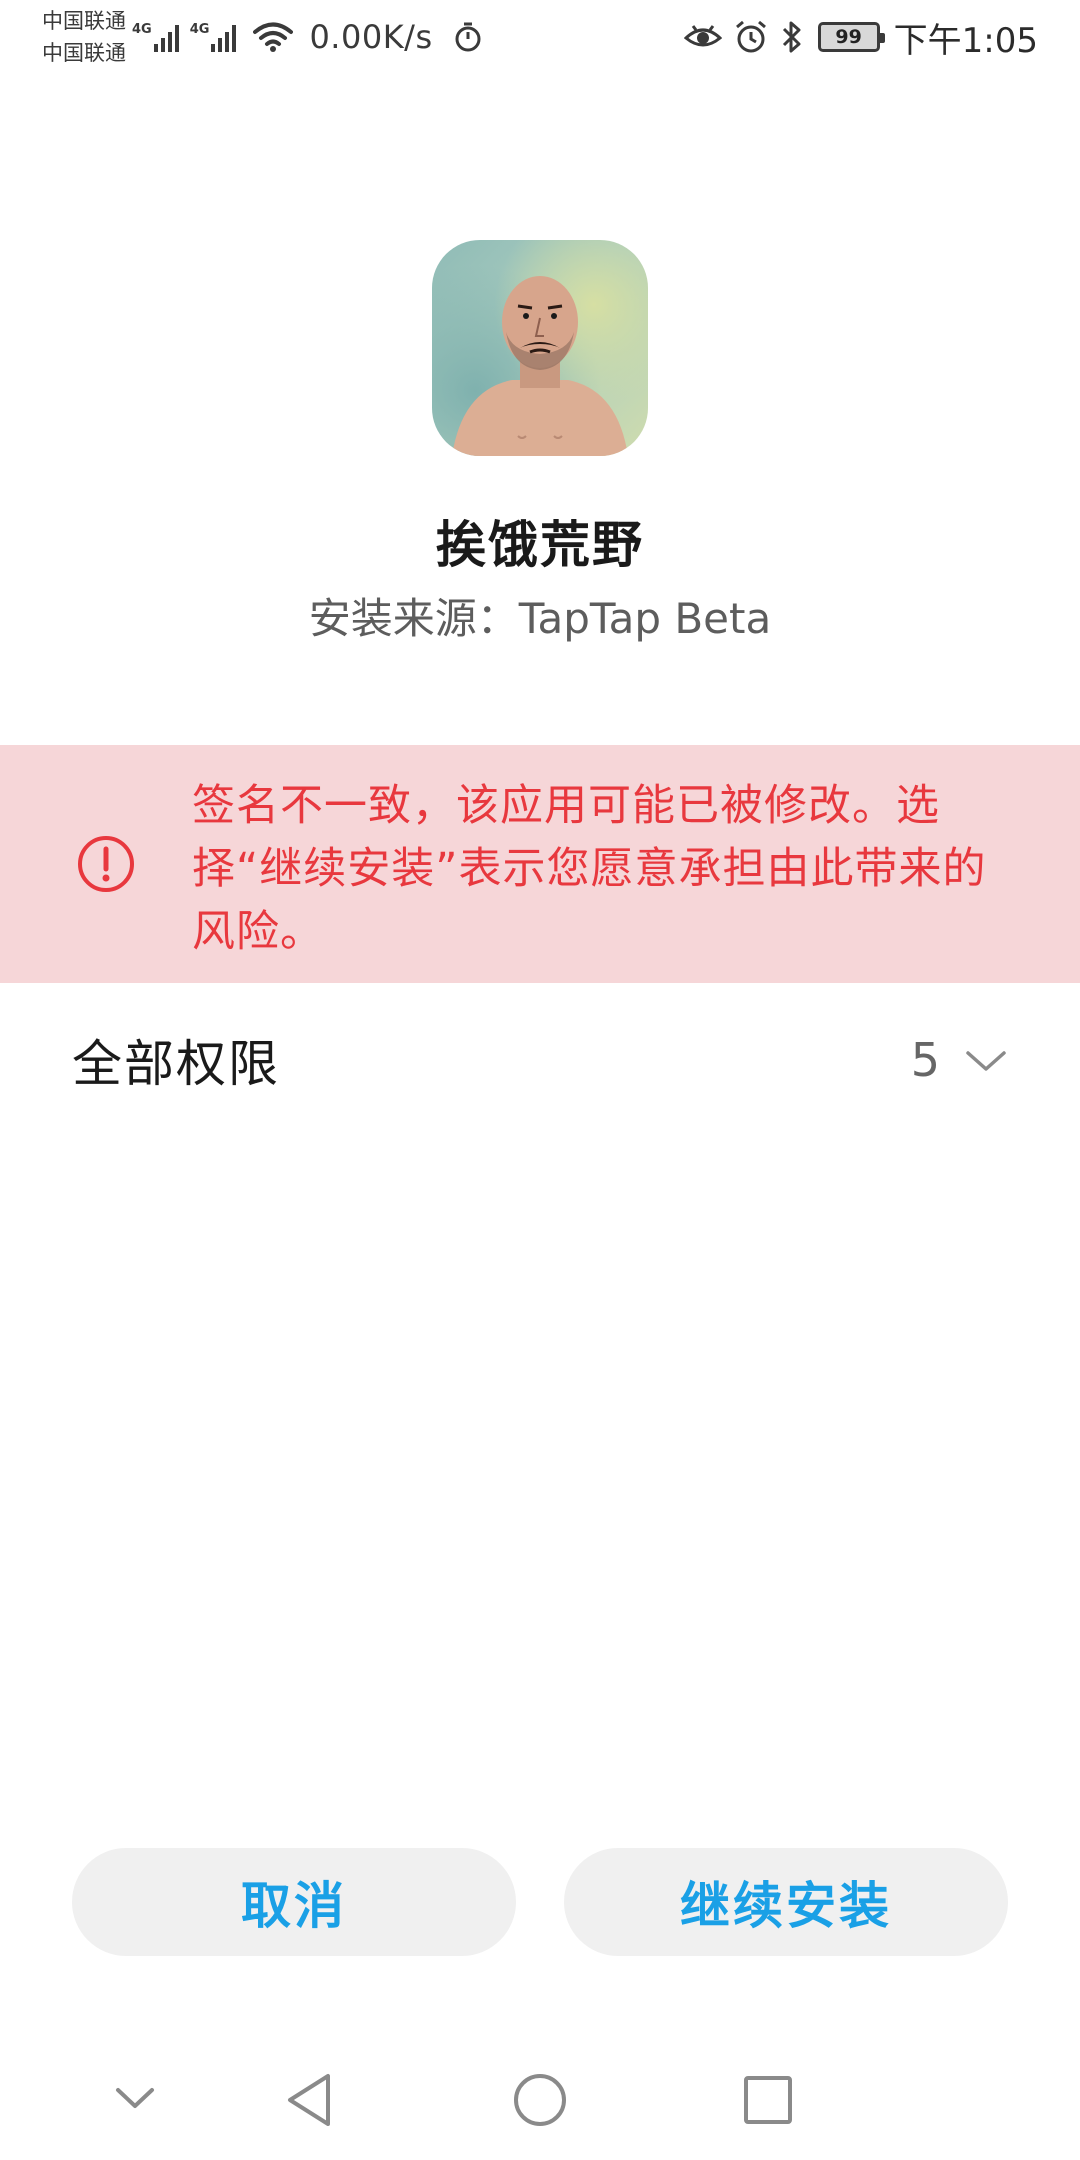  What do you see at coordinates (540, 618) in the screenshot?
I see `install-source: 安装来源：TapTap Beta` at bounding box center [540, 618].